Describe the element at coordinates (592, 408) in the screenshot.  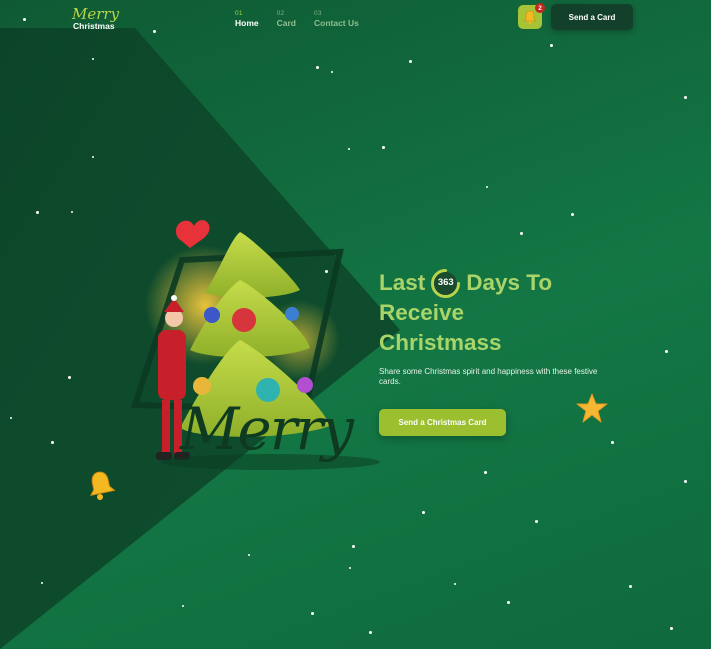
I see `star-icon` at that location.